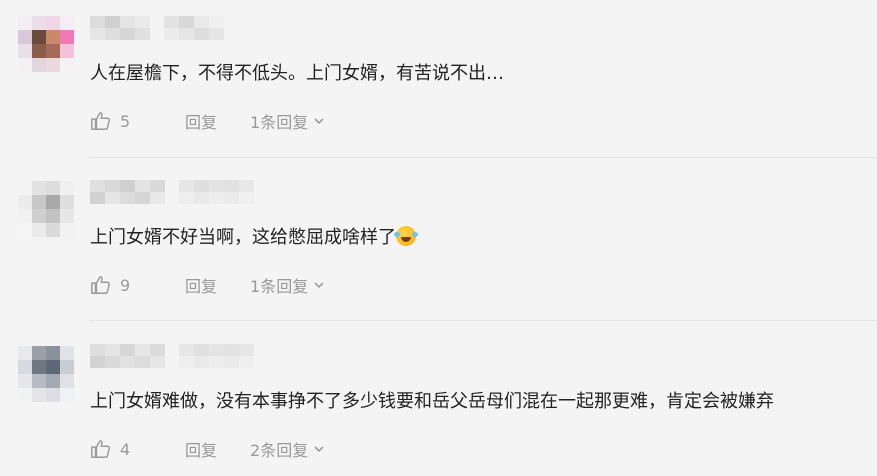 Image resolution: width=877 pixels, height=476 pixels. I want to click on like-count: 5, so click(125, 121).